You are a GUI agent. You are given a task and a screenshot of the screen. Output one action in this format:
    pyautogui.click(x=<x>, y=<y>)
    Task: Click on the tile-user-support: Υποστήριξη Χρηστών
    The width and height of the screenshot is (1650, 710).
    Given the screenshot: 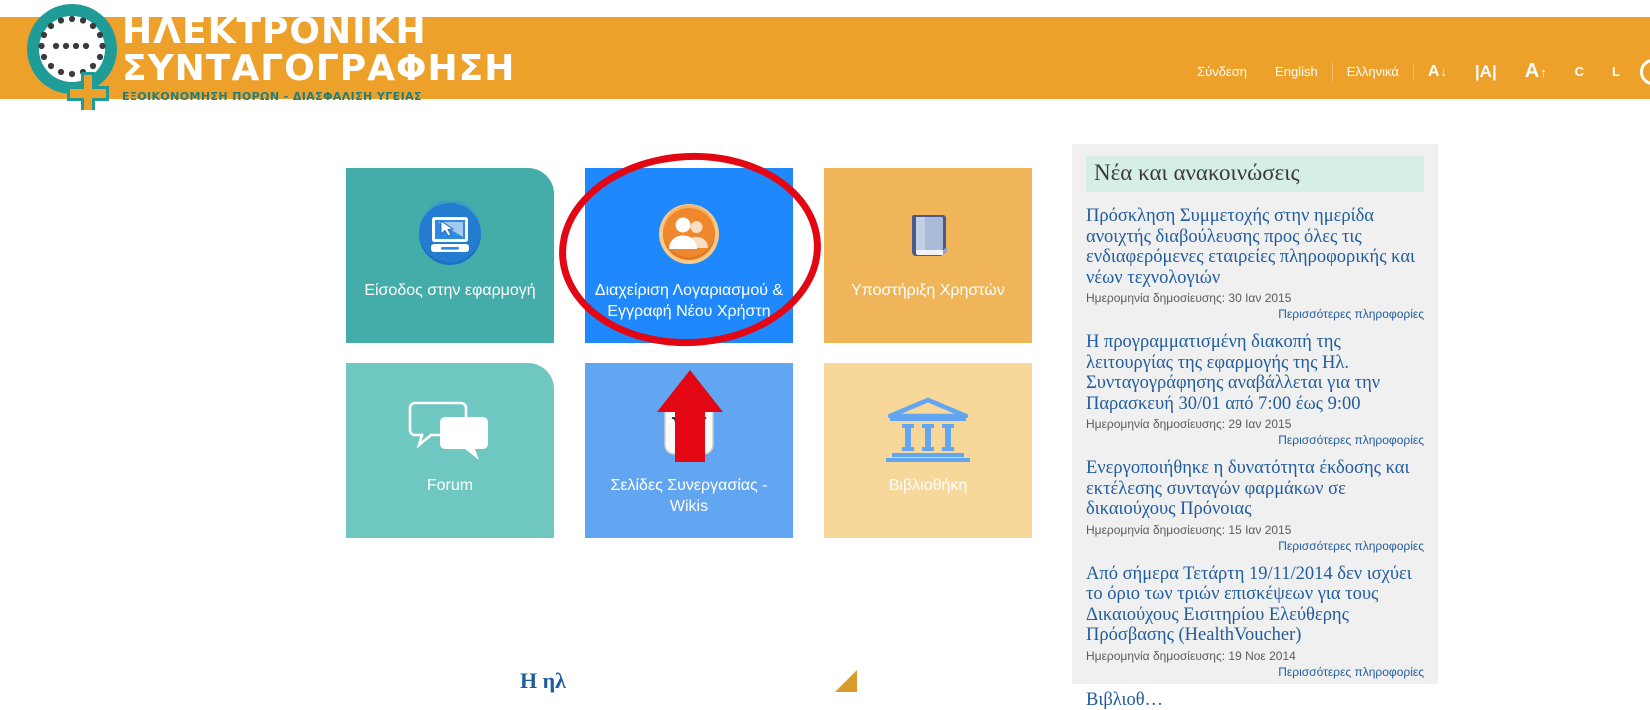 What is the action you would take?
    pyautogui.click(x=928, y=255)
    